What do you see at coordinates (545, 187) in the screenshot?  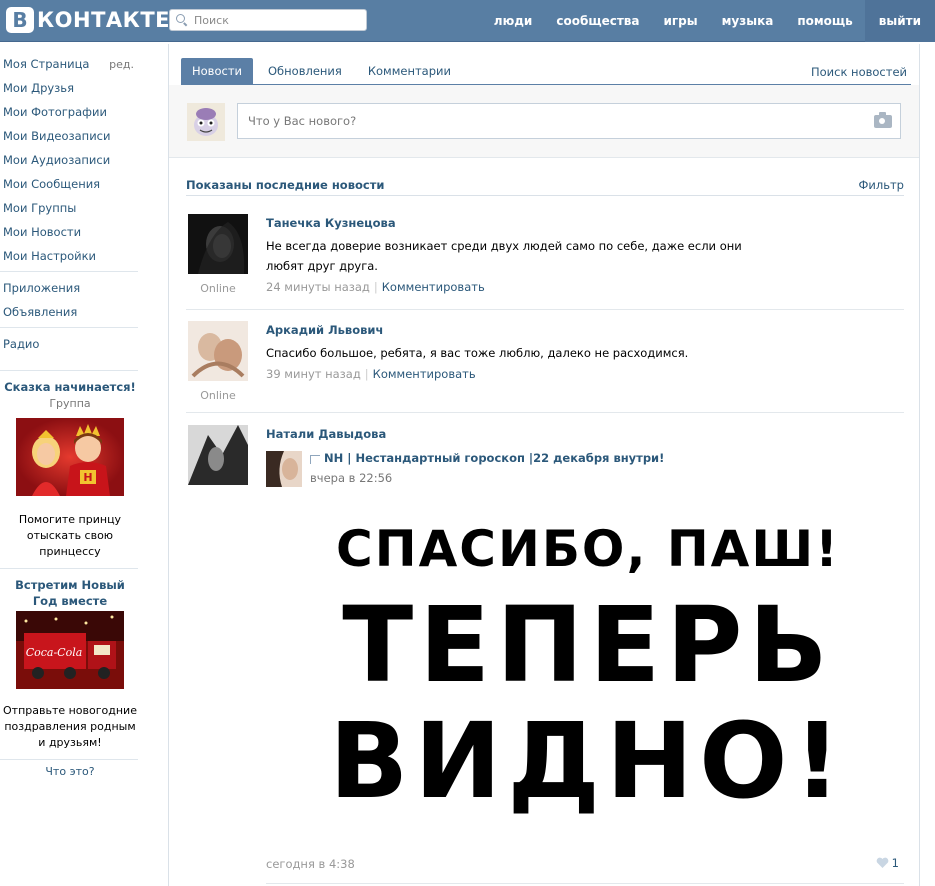 I see `feed-header: Показаны последние новости Фильтр` at bounding box center [545, 187].